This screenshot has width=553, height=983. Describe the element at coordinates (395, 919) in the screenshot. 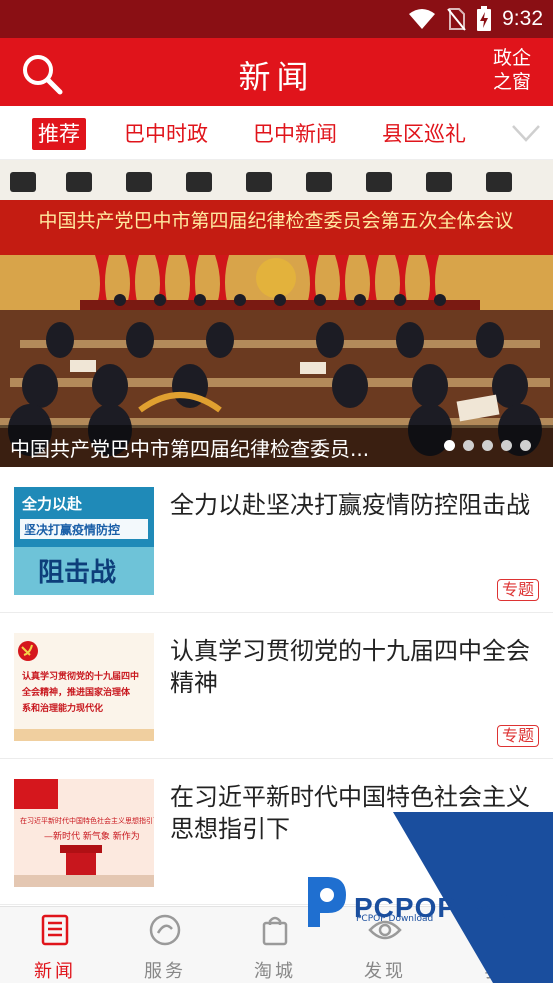

I see `watermark-subtext: PCPOP Download` at that location.